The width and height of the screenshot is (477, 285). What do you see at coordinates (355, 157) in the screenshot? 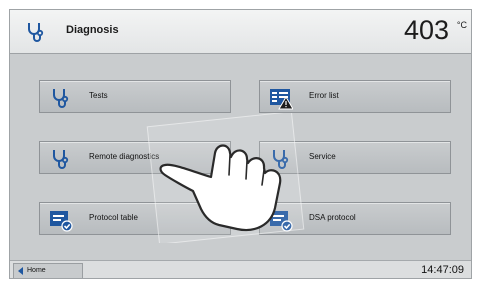
I see `service-button: Service` at bounding box center [355, 157].